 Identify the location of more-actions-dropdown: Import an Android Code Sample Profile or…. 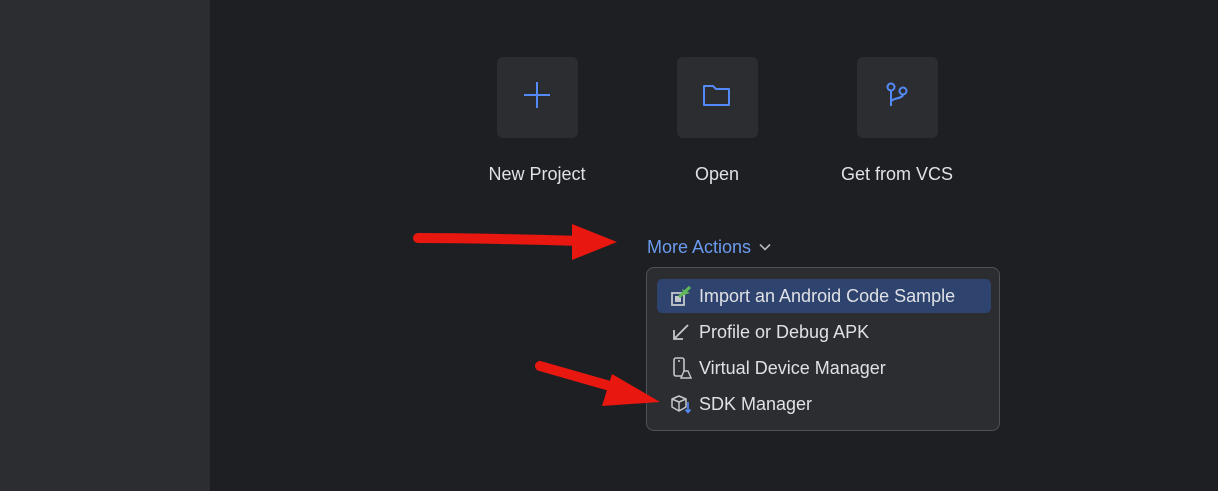
(823, 349).